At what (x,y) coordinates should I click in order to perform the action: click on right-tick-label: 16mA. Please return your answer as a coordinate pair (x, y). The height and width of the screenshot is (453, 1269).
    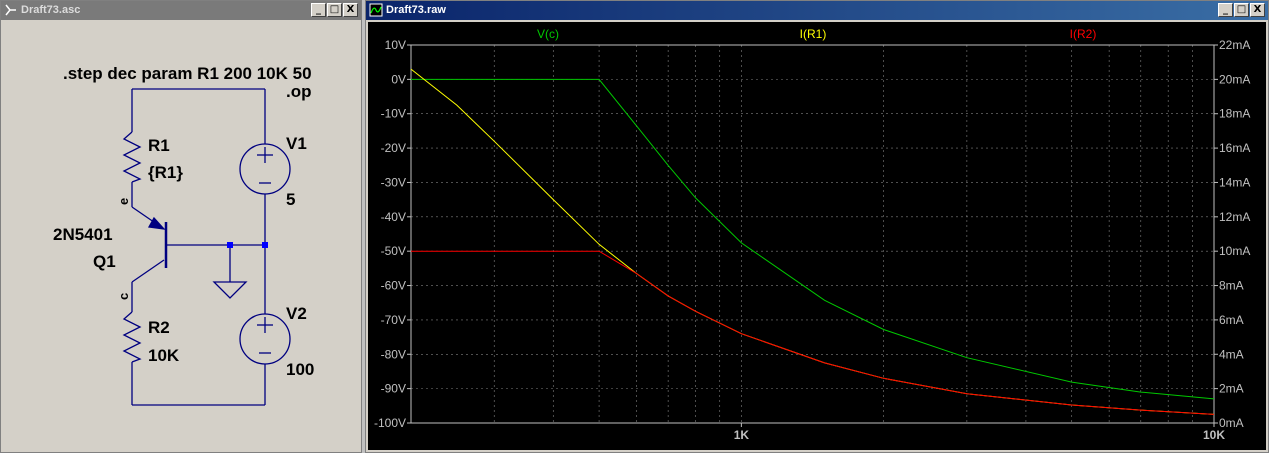
    Looking at the image, I should click on (1234, 148).